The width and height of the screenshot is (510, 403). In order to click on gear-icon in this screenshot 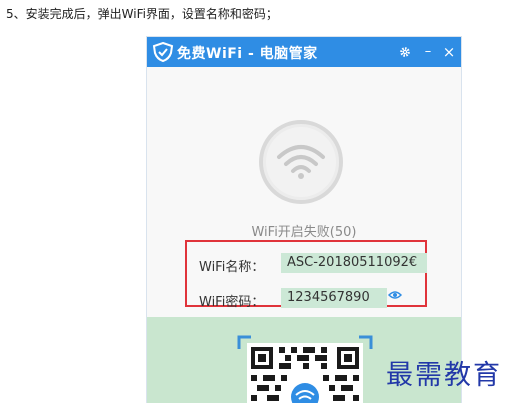, I will do `click(405, 53)`.